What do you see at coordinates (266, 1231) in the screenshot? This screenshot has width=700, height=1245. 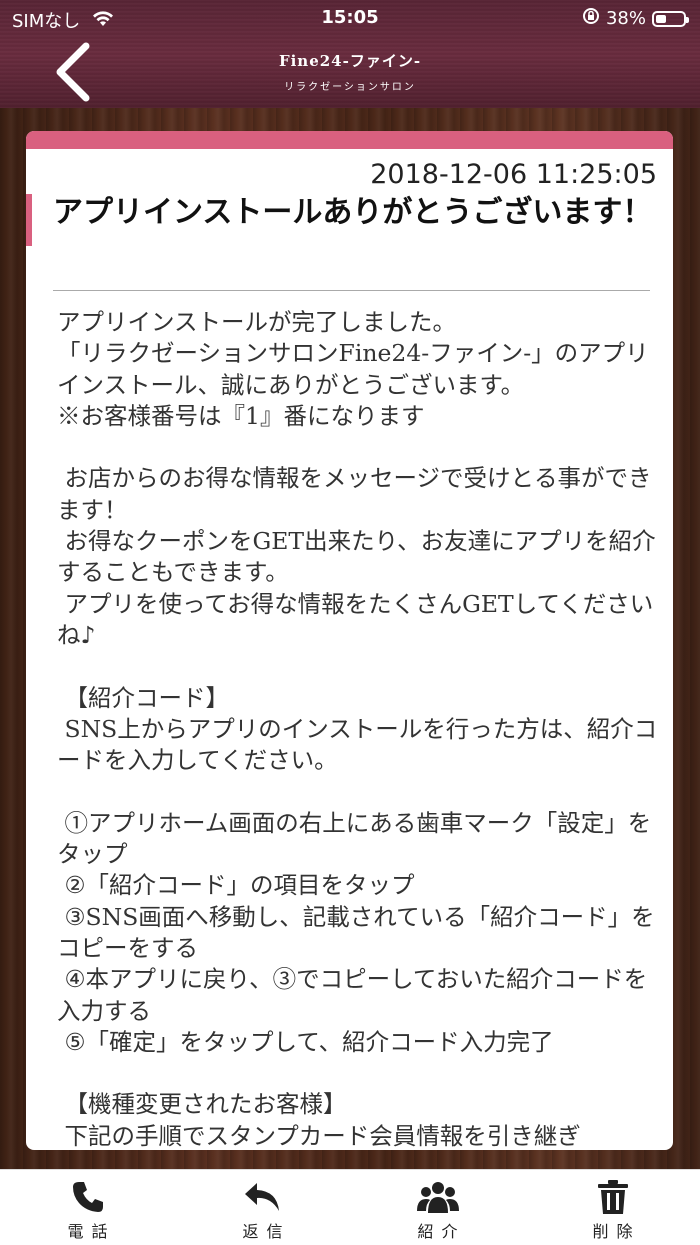 I see `tab-reply-label: 返信` at bounding box center [266, 1231].